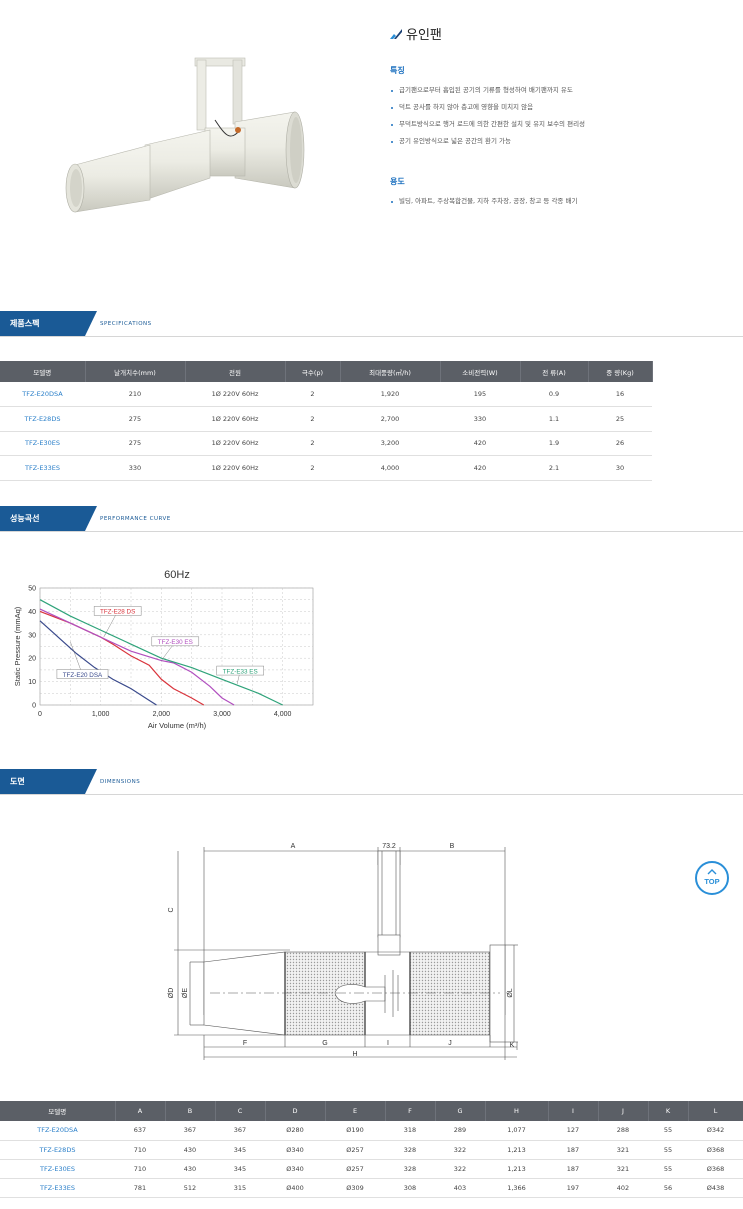 This screenshot has width=743, height=1209. What do you see at coordinates (554, 371) in the screenshot?
I see `column-header: 전 류(A)` at bounding box center [554, 371].